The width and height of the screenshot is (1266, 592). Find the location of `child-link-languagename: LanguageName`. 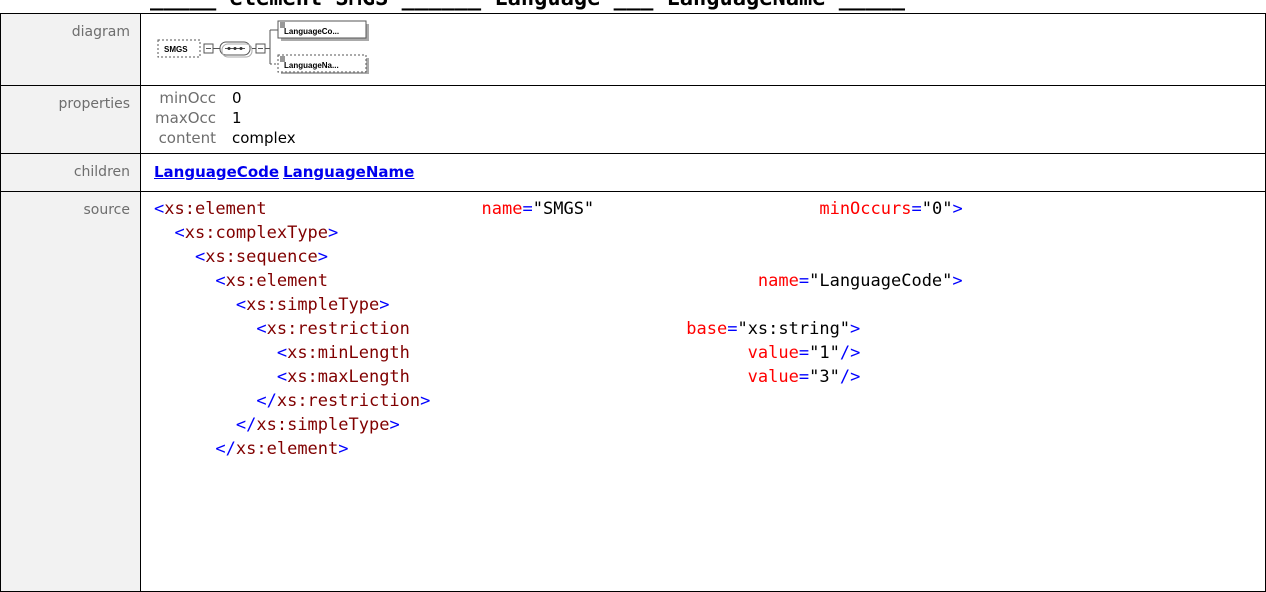

child-link-languagename: LanguageName is located at coordinates (348, 172).